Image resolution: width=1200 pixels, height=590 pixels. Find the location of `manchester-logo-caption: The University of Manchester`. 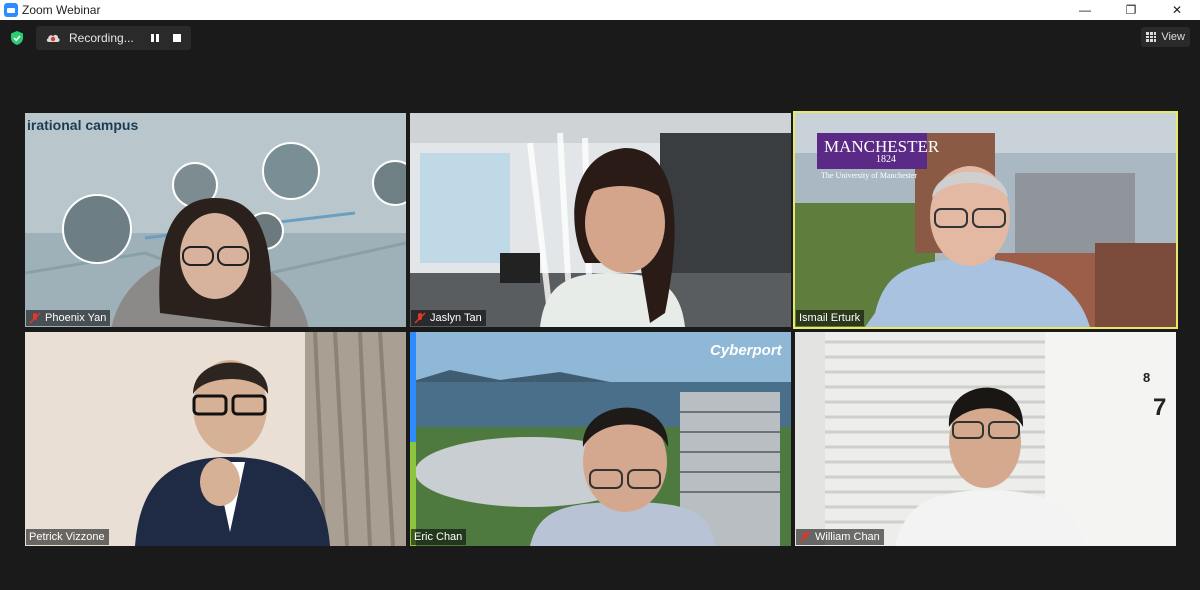

manchester-logo-caption: The University of Manchester is located at coordinates (869, 175).